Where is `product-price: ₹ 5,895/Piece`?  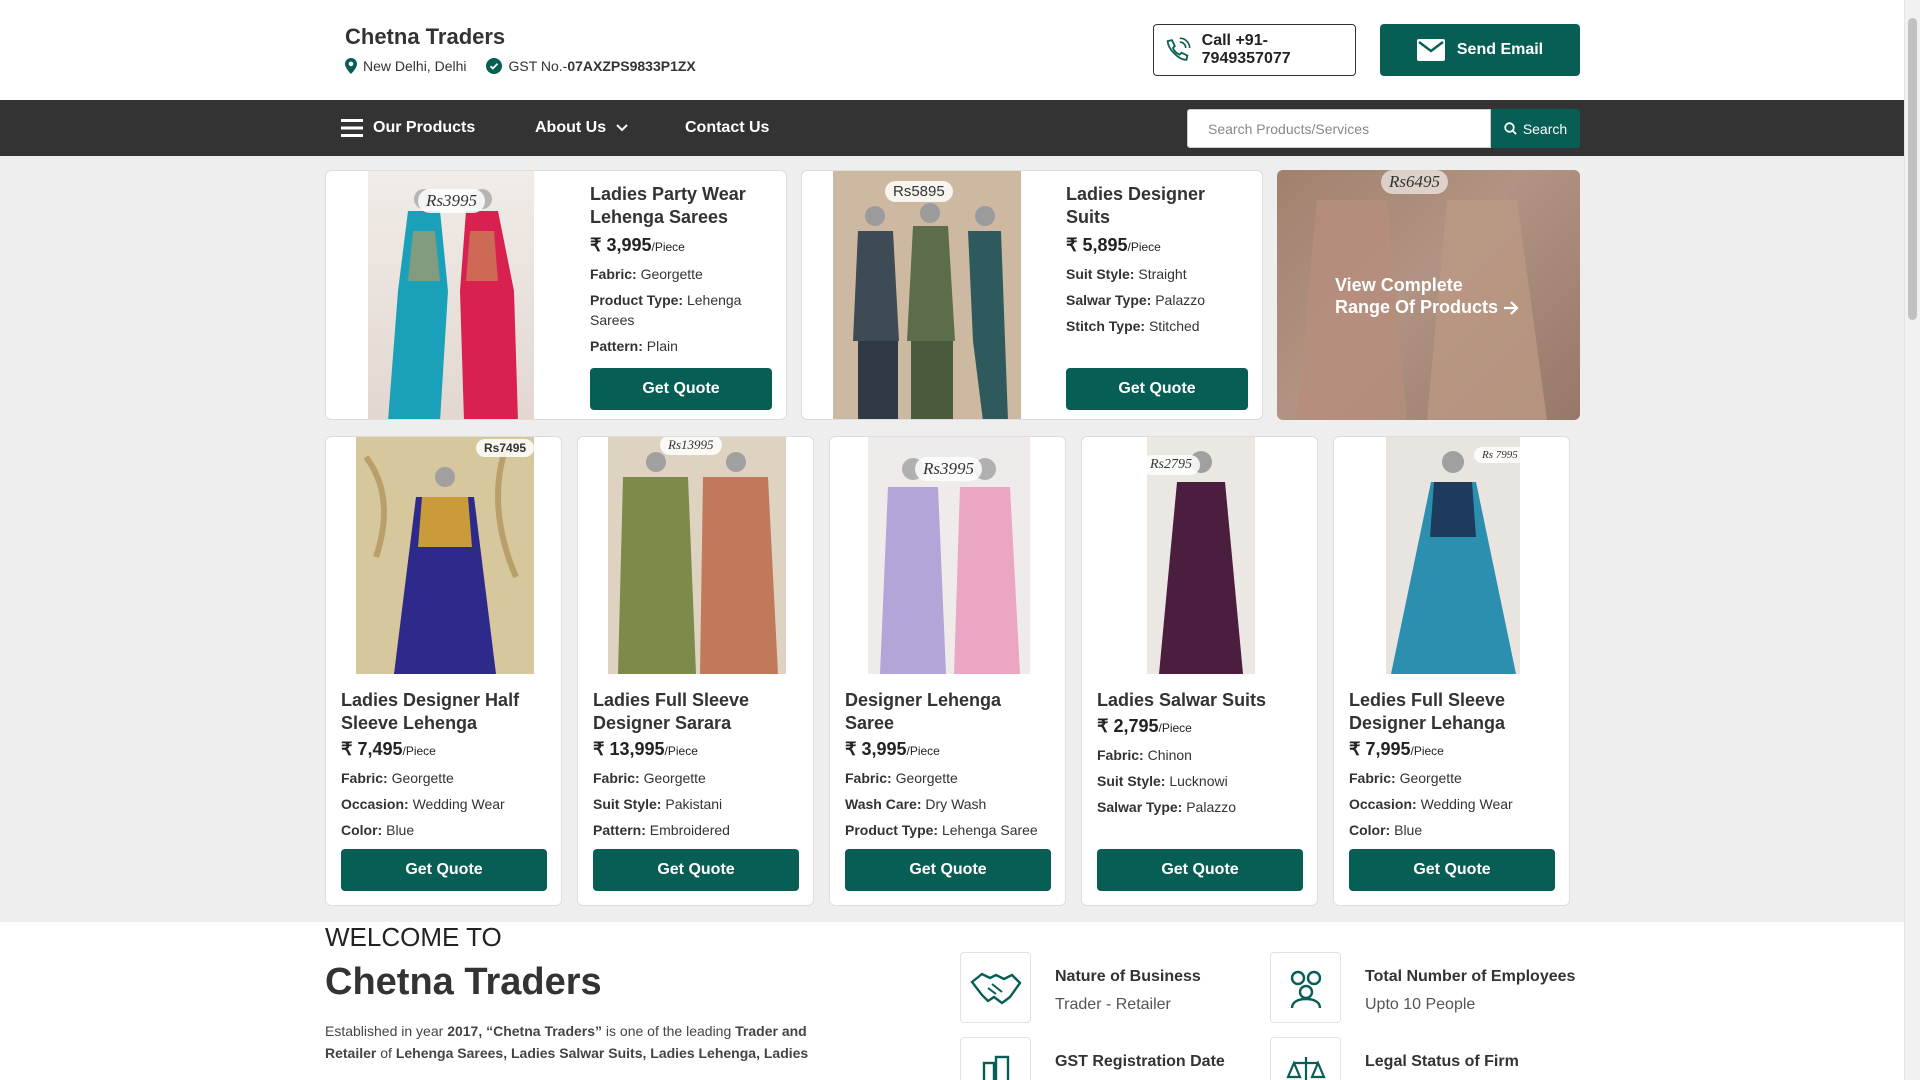 product-price: ₹ 5,895/Piece is located at coordinates (1158, 245).